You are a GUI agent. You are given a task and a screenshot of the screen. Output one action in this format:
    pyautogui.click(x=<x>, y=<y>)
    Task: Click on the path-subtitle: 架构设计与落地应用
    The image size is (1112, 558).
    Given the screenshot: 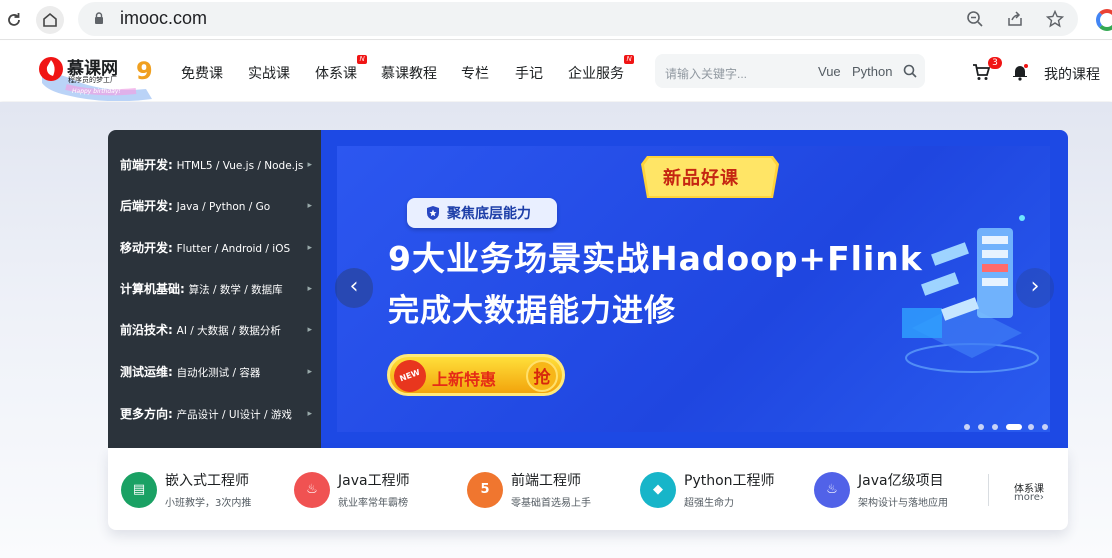 What is the action you would take?
    pyautogui.click(x=903, y=503)
    